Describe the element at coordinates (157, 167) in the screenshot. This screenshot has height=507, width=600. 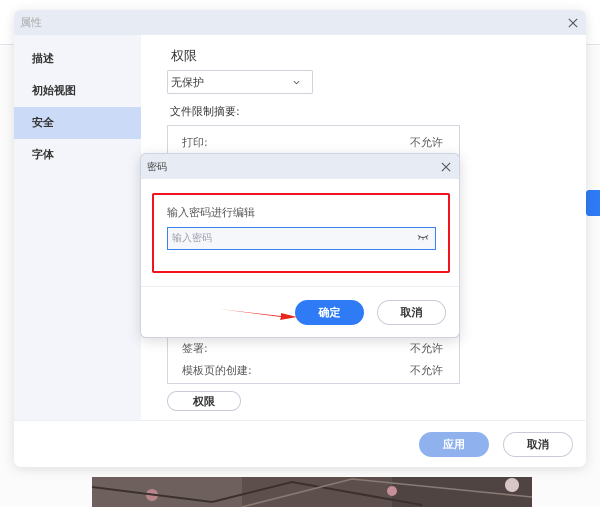
I see `dialog-title: 密码` at that location.